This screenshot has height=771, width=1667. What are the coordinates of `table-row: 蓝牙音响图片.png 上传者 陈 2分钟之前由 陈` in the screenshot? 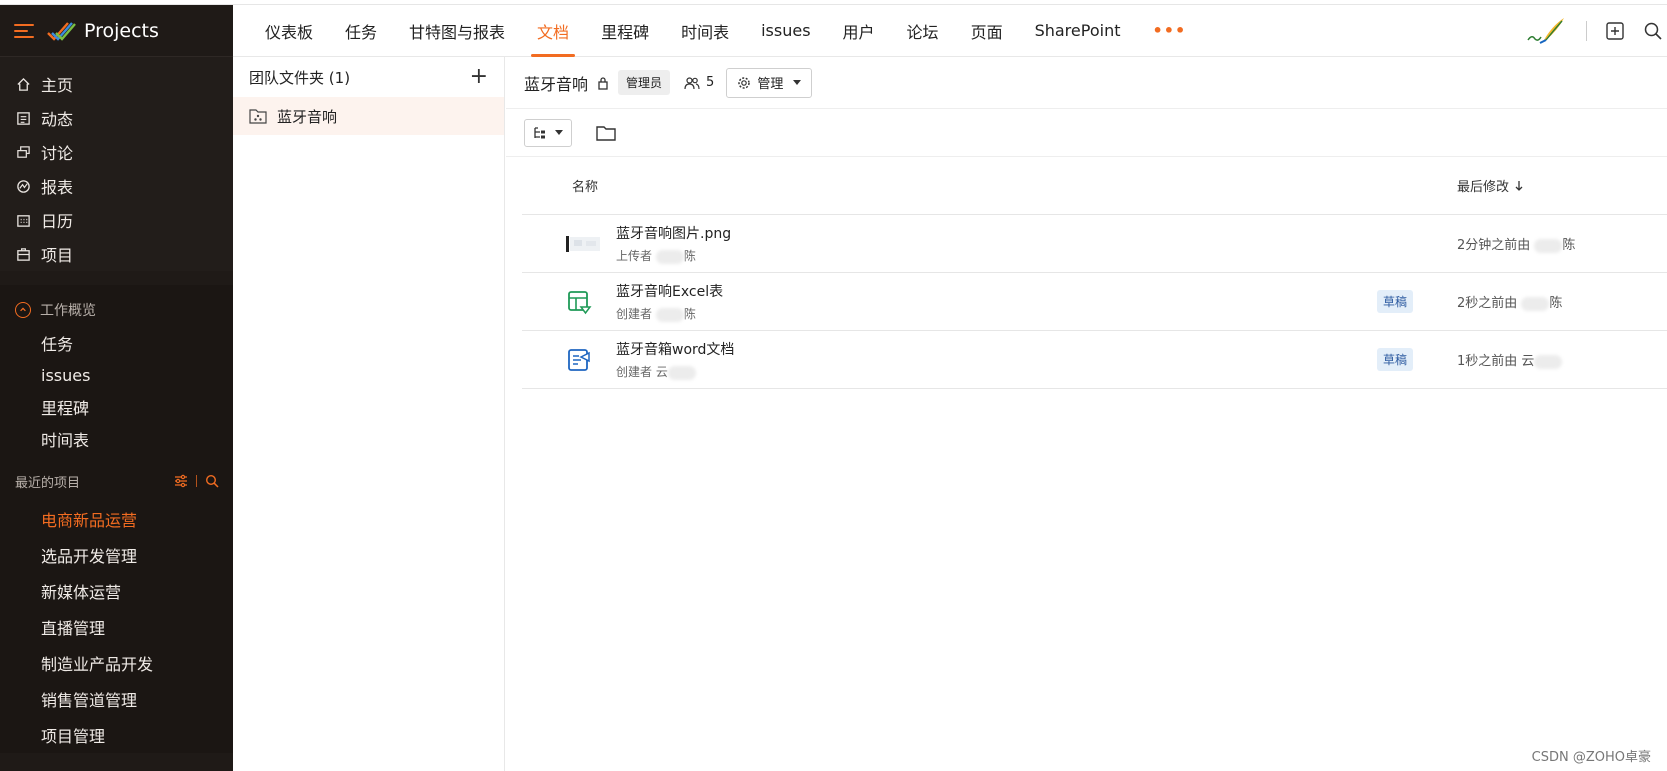 It's located at (1094, 244).